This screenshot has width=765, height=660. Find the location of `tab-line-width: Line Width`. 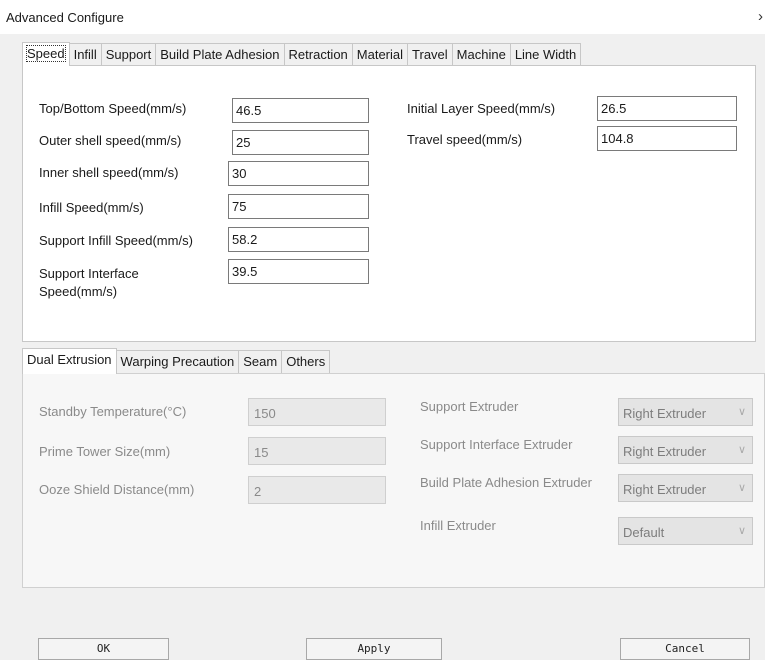

tab-line-width: Line Width is located at coordinates (545, 54).